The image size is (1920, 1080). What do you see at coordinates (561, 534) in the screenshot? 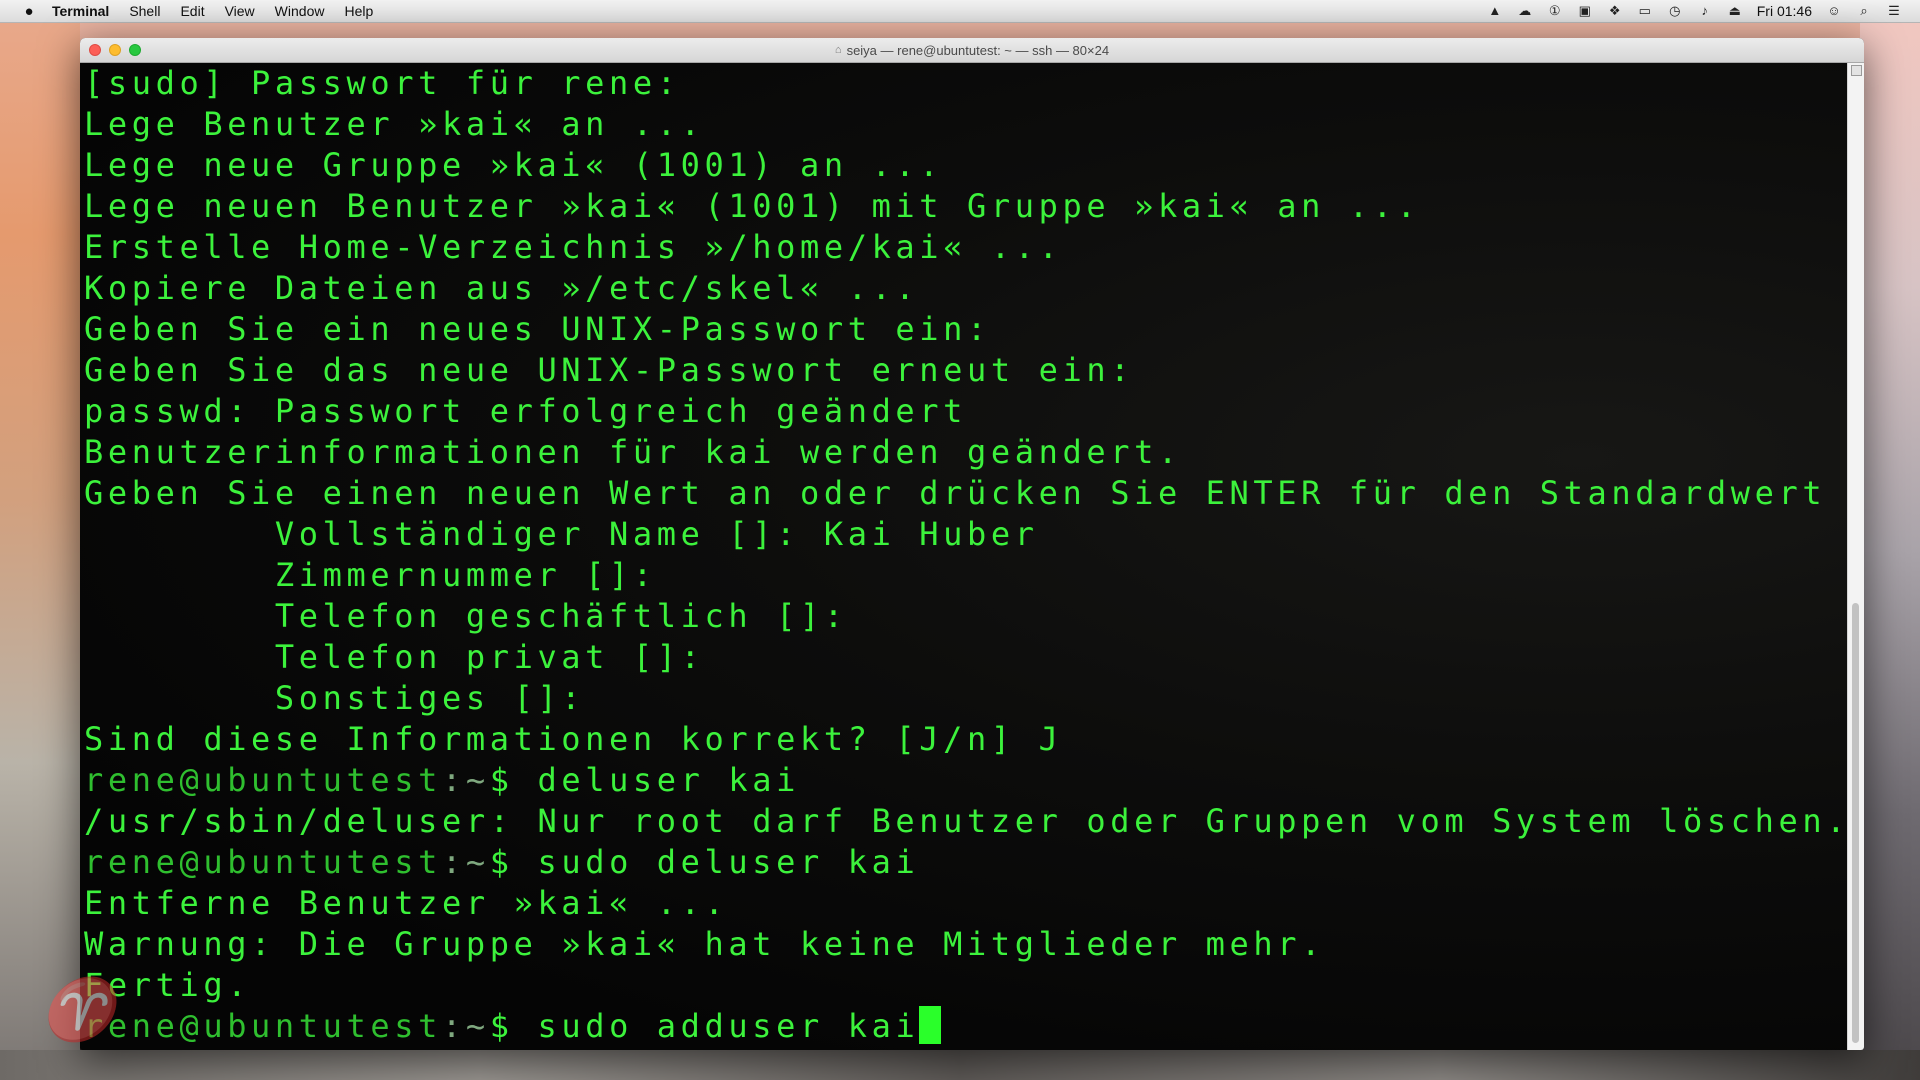
I see `terminal-line: Vollständiger Name []: Kai Huber` at bounding box center [561, 534].